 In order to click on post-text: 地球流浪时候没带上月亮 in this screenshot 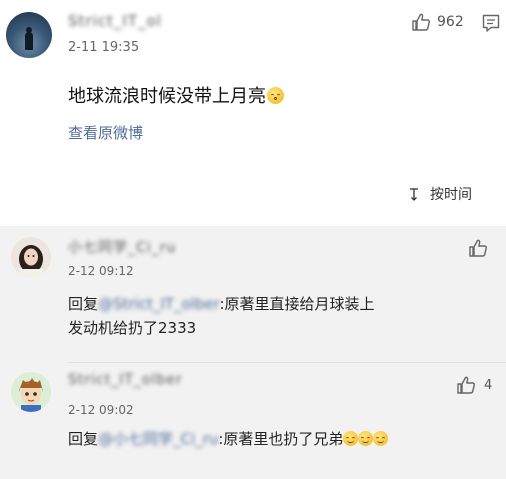, I will do `click(176, 95)`.